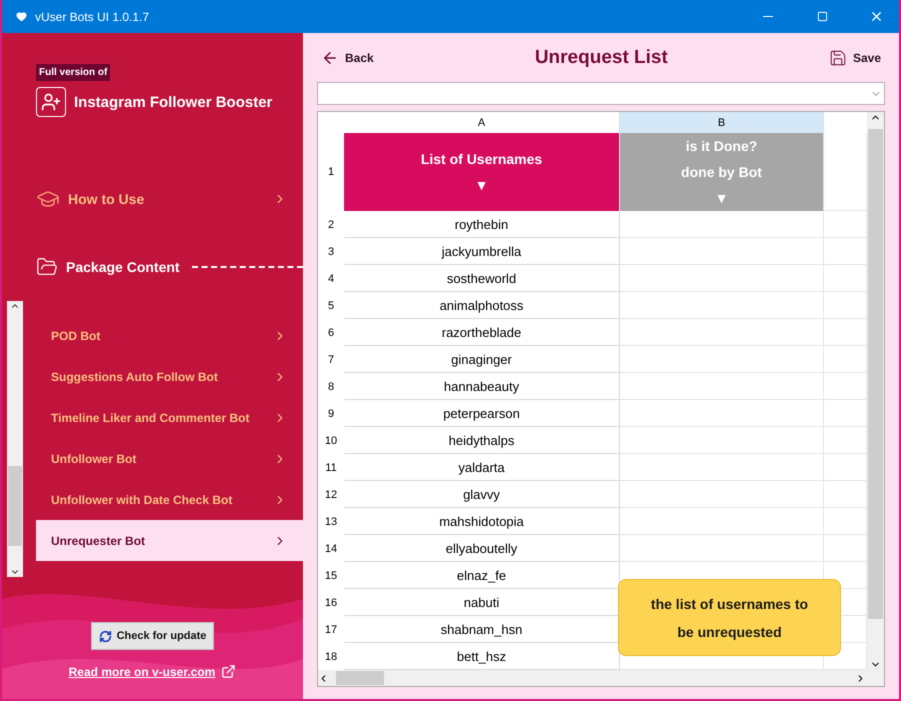 The height and width of the screenshot is (701, 901). Describe the element at coordinates (482, 521) in the screenshot. I see `table-cell: mahshidotopia` at that location.